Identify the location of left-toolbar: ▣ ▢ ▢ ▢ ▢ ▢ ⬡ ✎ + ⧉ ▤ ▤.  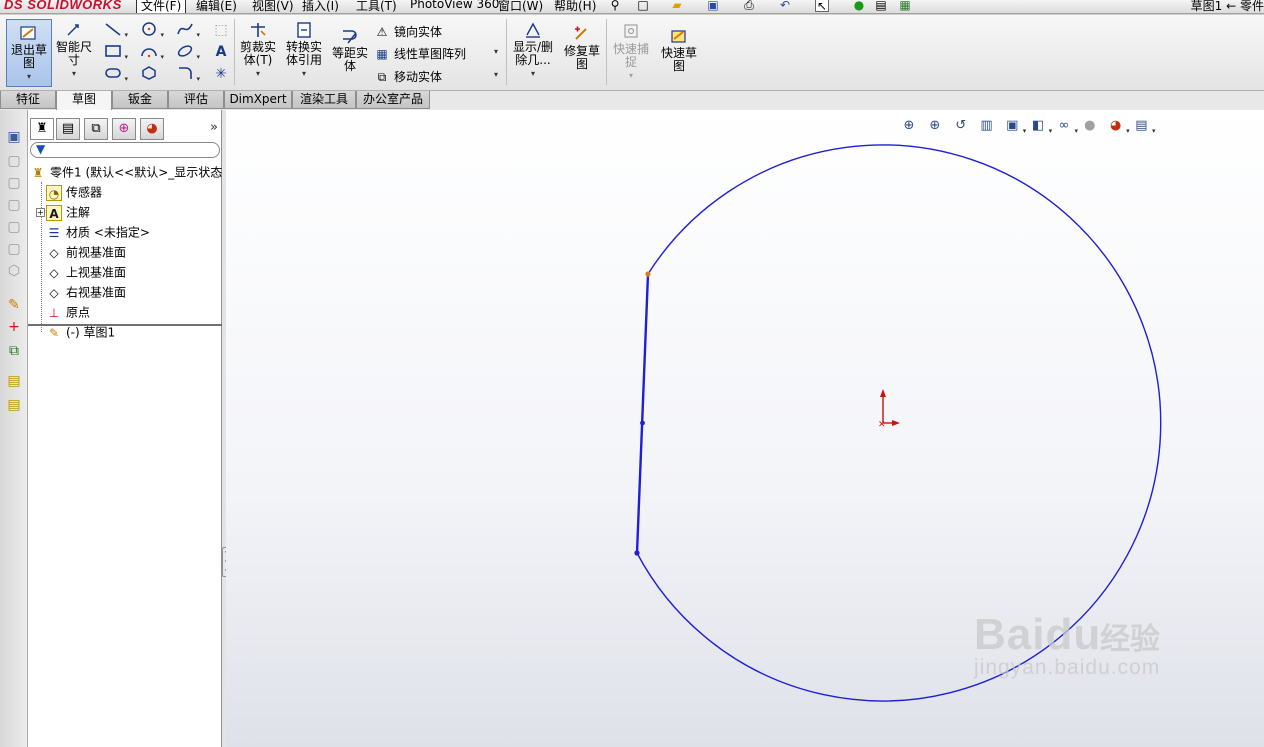
(14, 428).